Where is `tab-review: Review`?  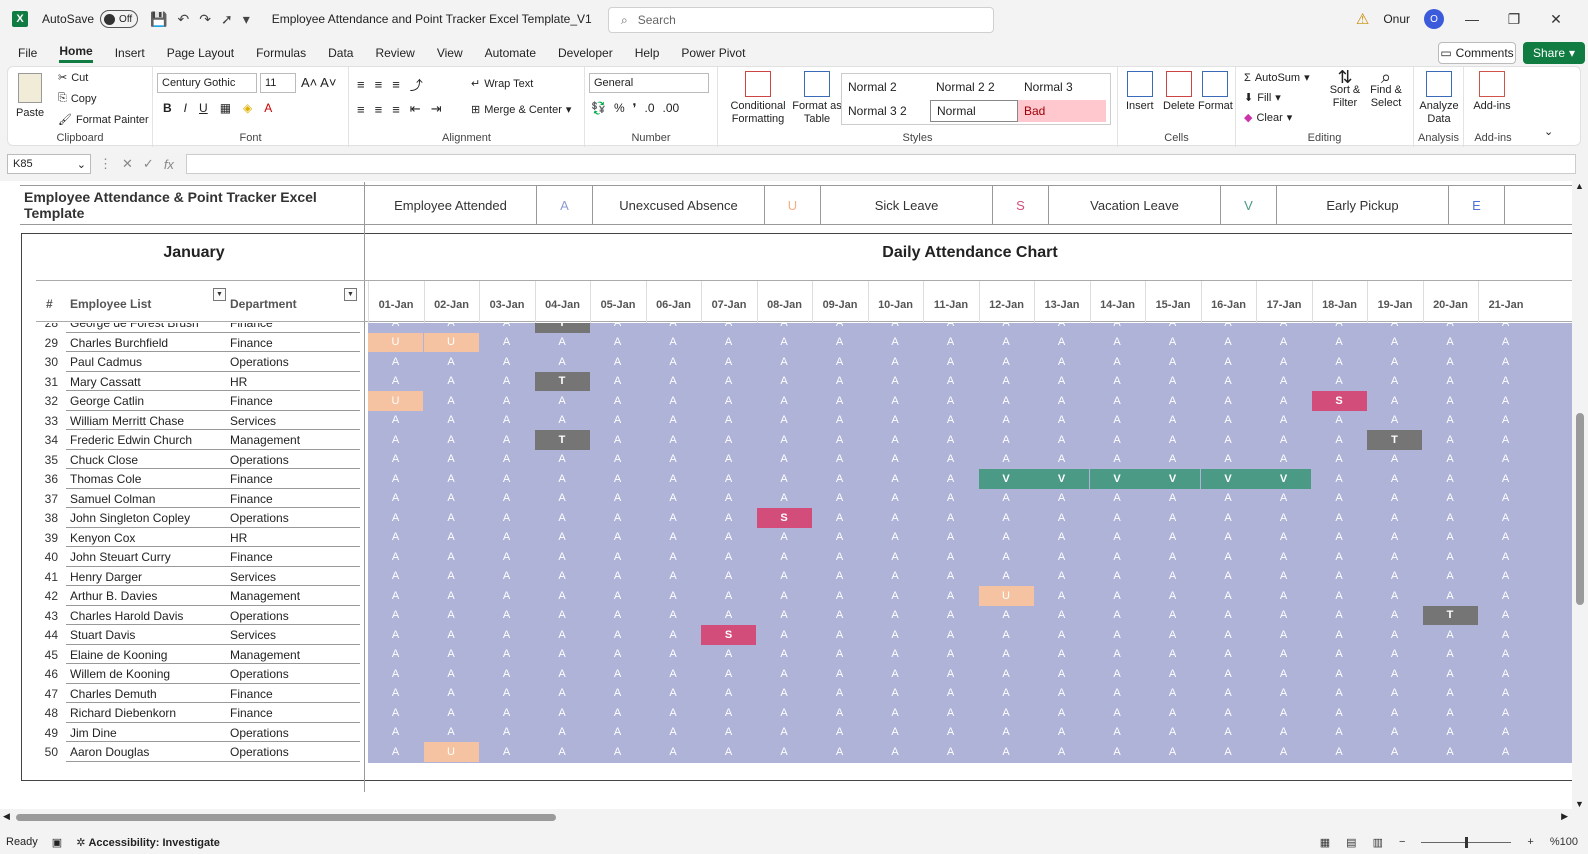
tab-review: Review is located at coordinates (394, 53).